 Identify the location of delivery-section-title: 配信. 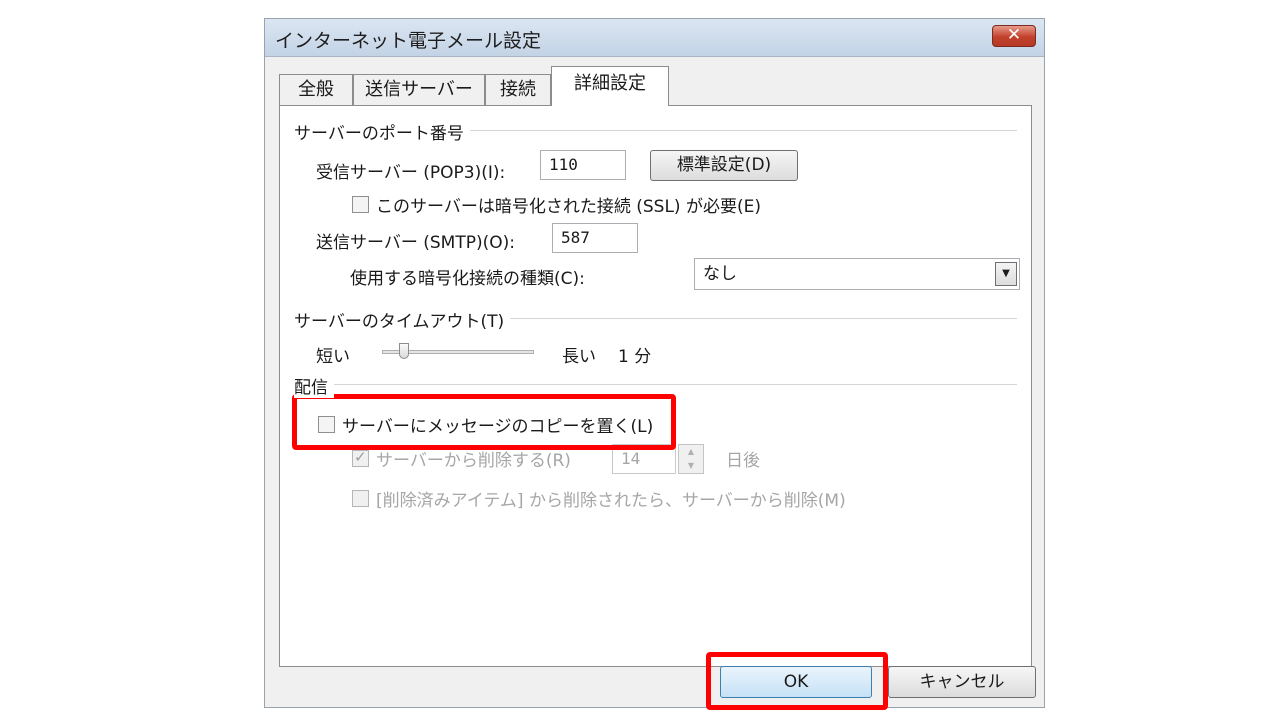
(314, 385).